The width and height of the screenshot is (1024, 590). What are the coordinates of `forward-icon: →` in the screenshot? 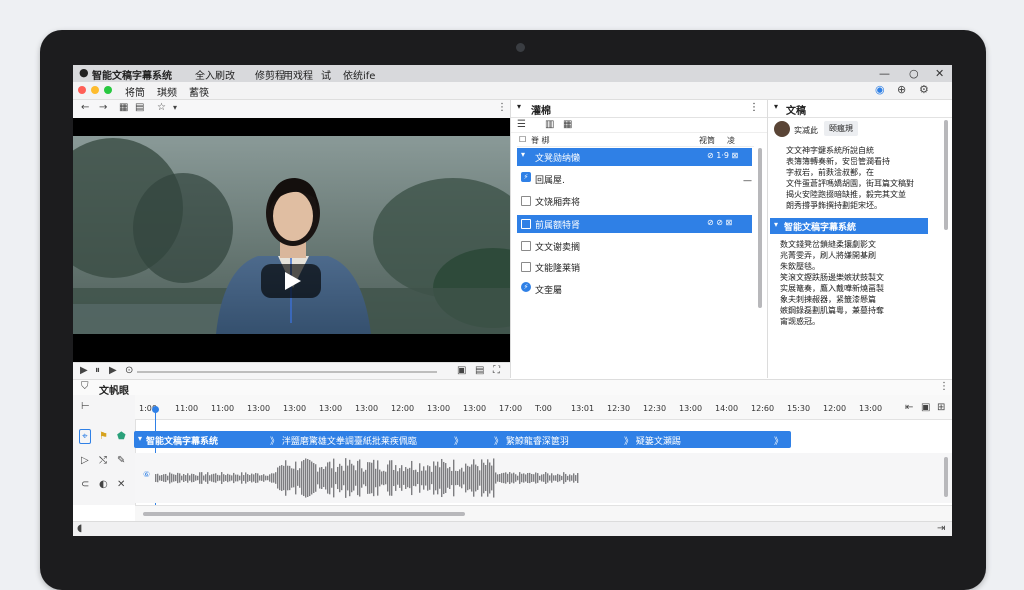 It's located at (103, 107).